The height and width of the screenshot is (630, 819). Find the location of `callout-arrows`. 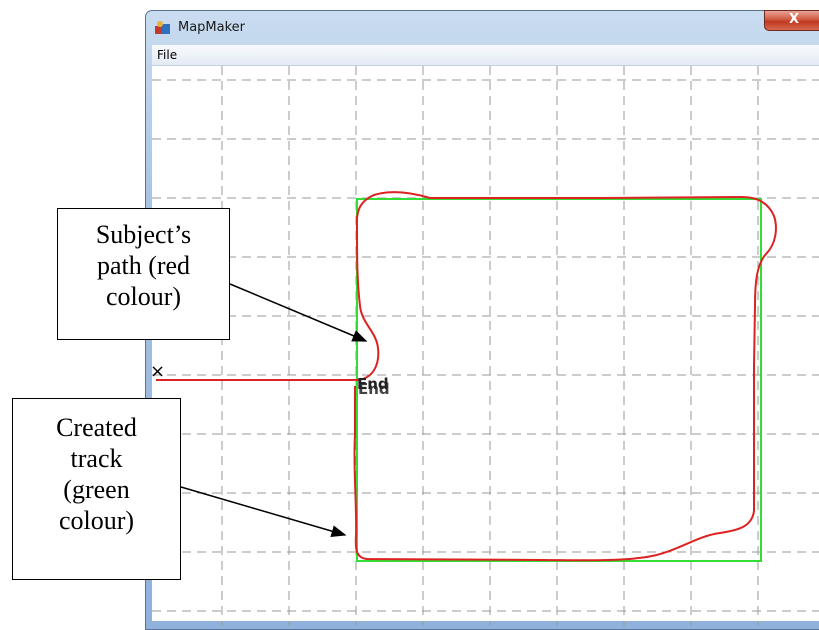

callout-arrows is located at coordinates (274, 410).